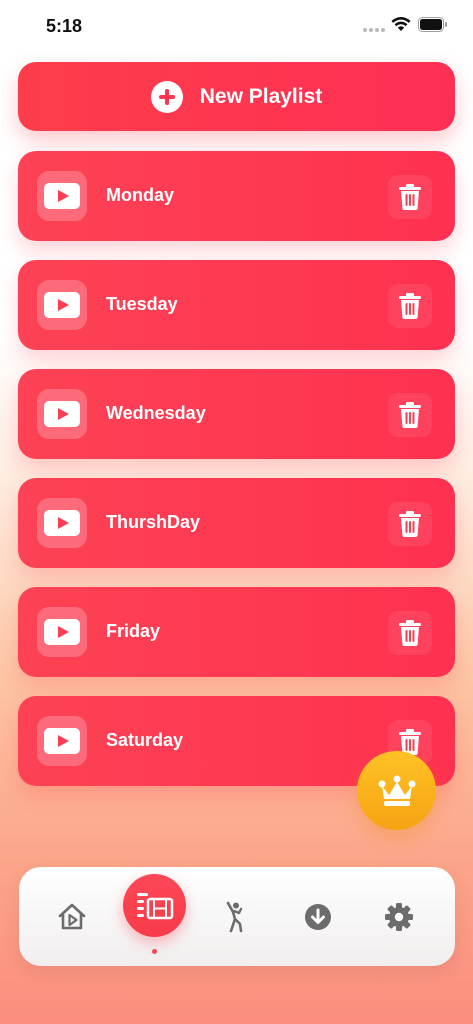 This screenshot has height=1024, width=473. I want to click on status-bar: 5:18, so click(236, 26).